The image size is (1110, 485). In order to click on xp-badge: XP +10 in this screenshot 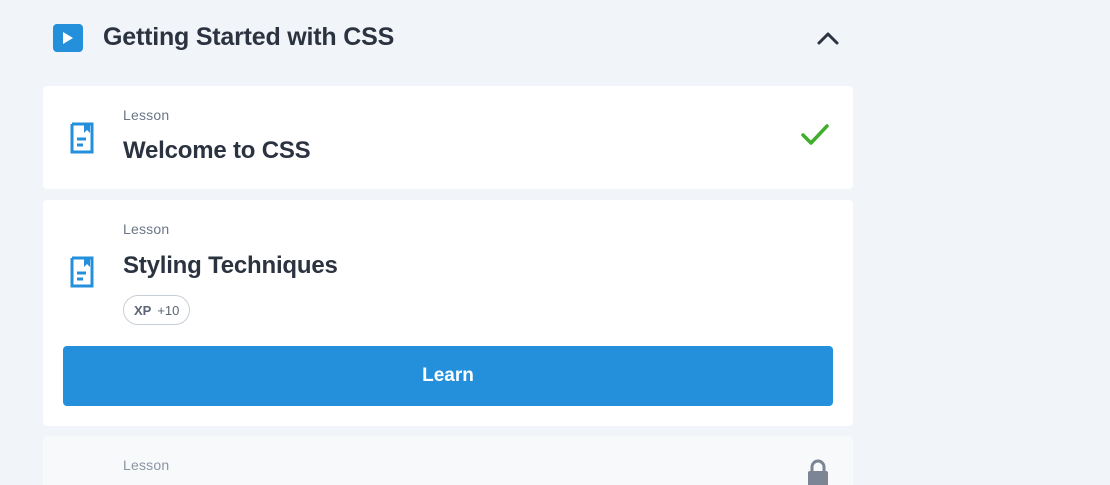, I will do `click(157, 310)`.